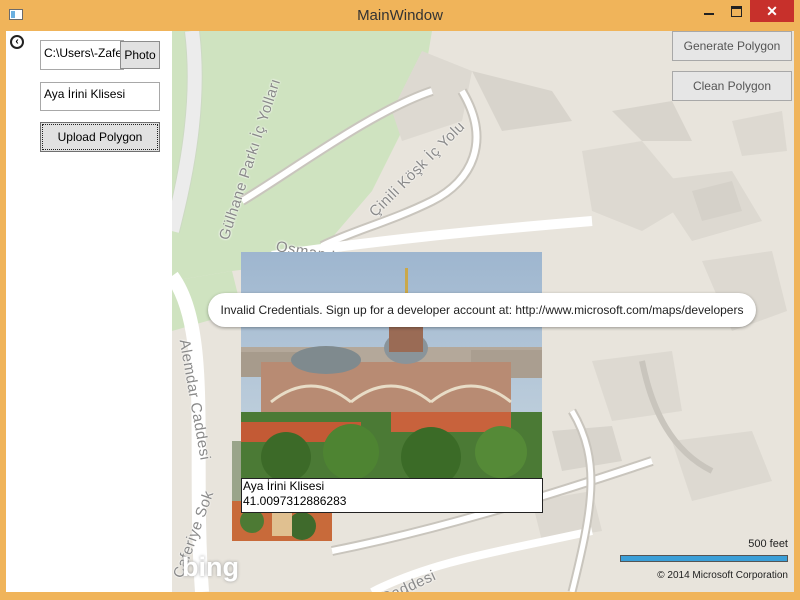 The image size is (800, 600). What do you see at coordinates (736, 11) in the screenshot?
I see `maximize-button` at bounding box center [736, 11].